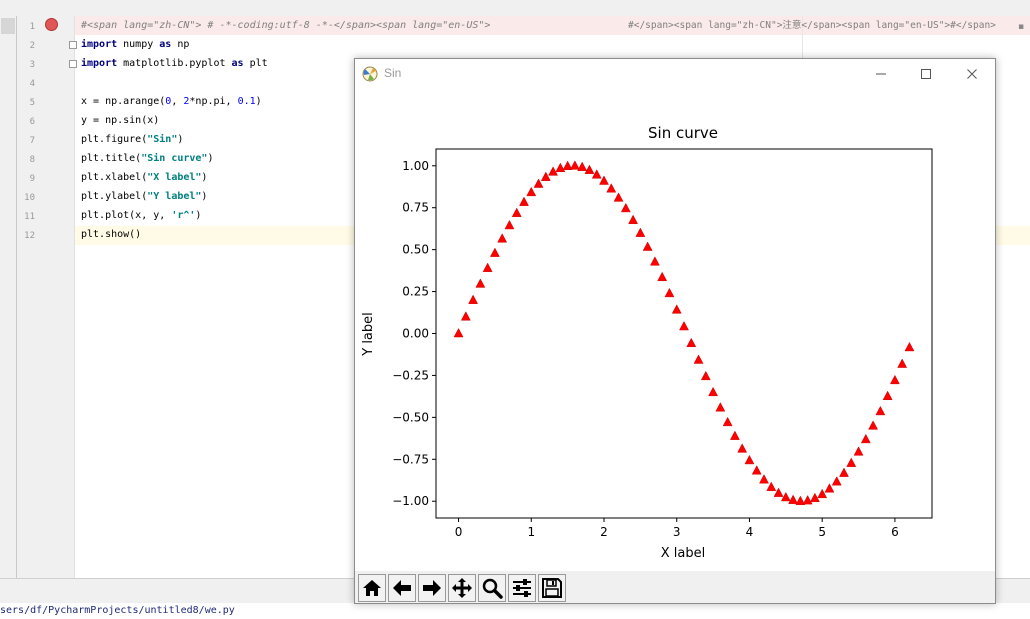 The width and height of the screenshot is (1030, 619). I want to click on maximize-icon, so click(926, 74).